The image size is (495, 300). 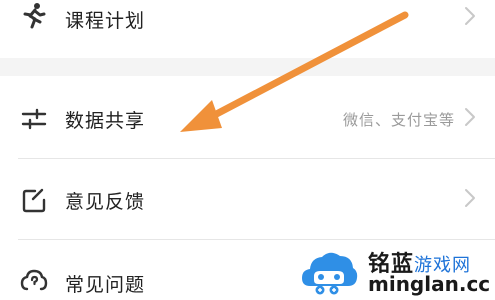 I want to click on settings-item-value: 微信、支付宝等, so click(x=398, y=120).